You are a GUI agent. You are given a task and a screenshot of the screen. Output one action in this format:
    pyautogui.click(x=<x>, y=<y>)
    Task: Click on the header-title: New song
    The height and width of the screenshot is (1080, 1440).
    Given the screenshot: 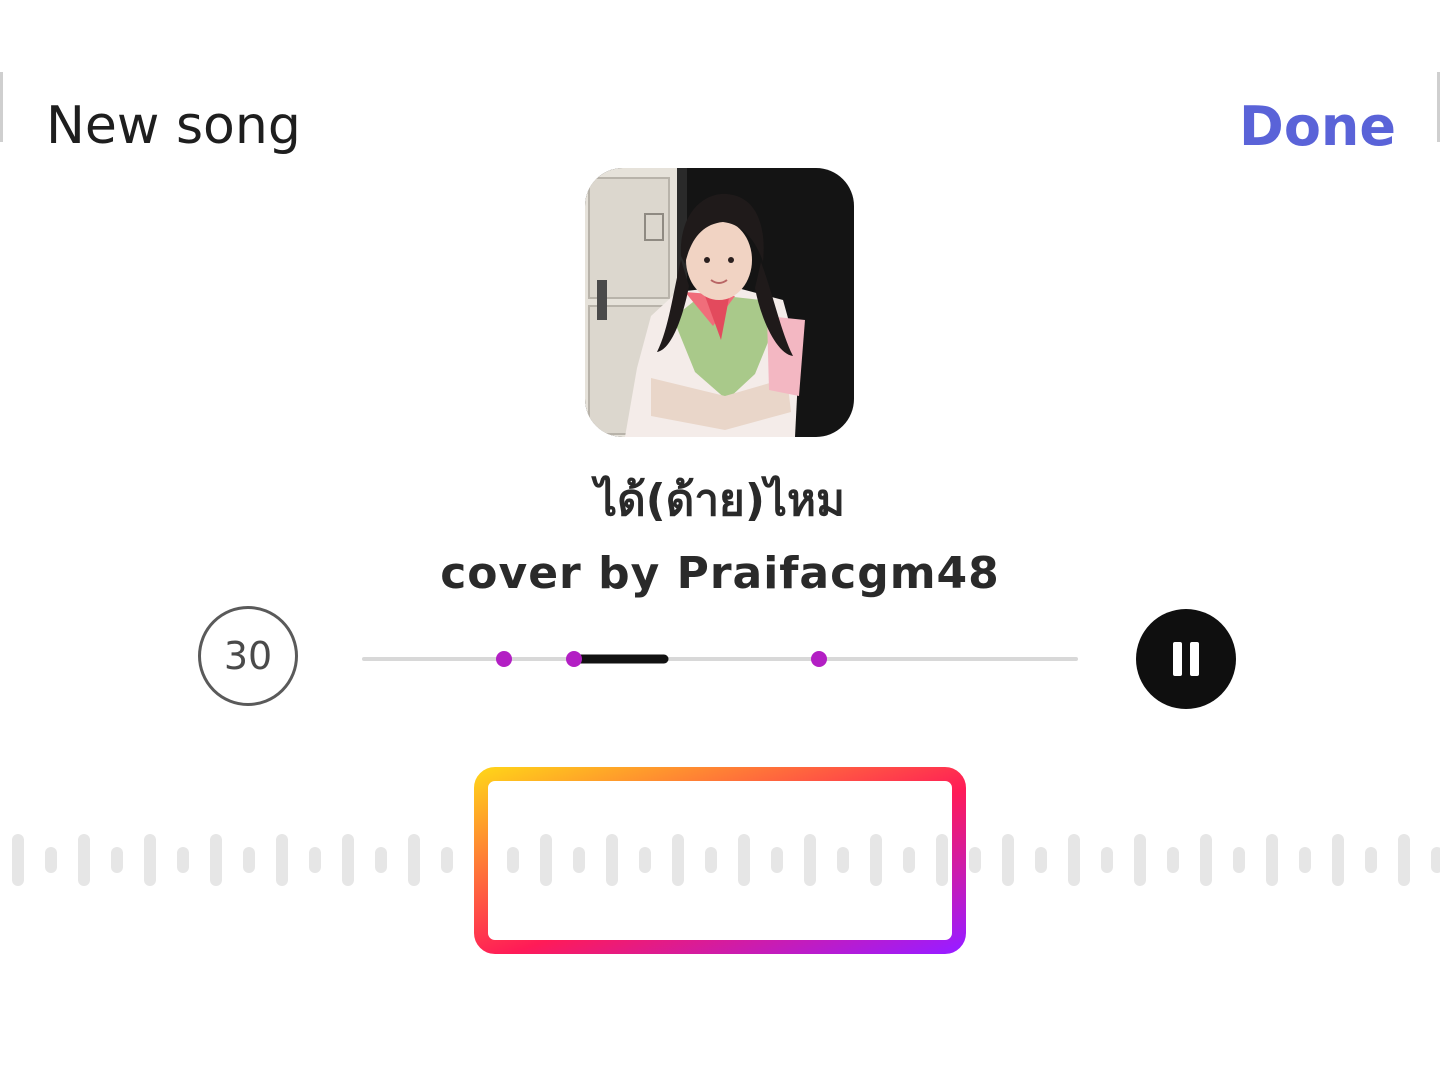 What is the action you would take?
    pyautogui.click(x=173, y=126)
    